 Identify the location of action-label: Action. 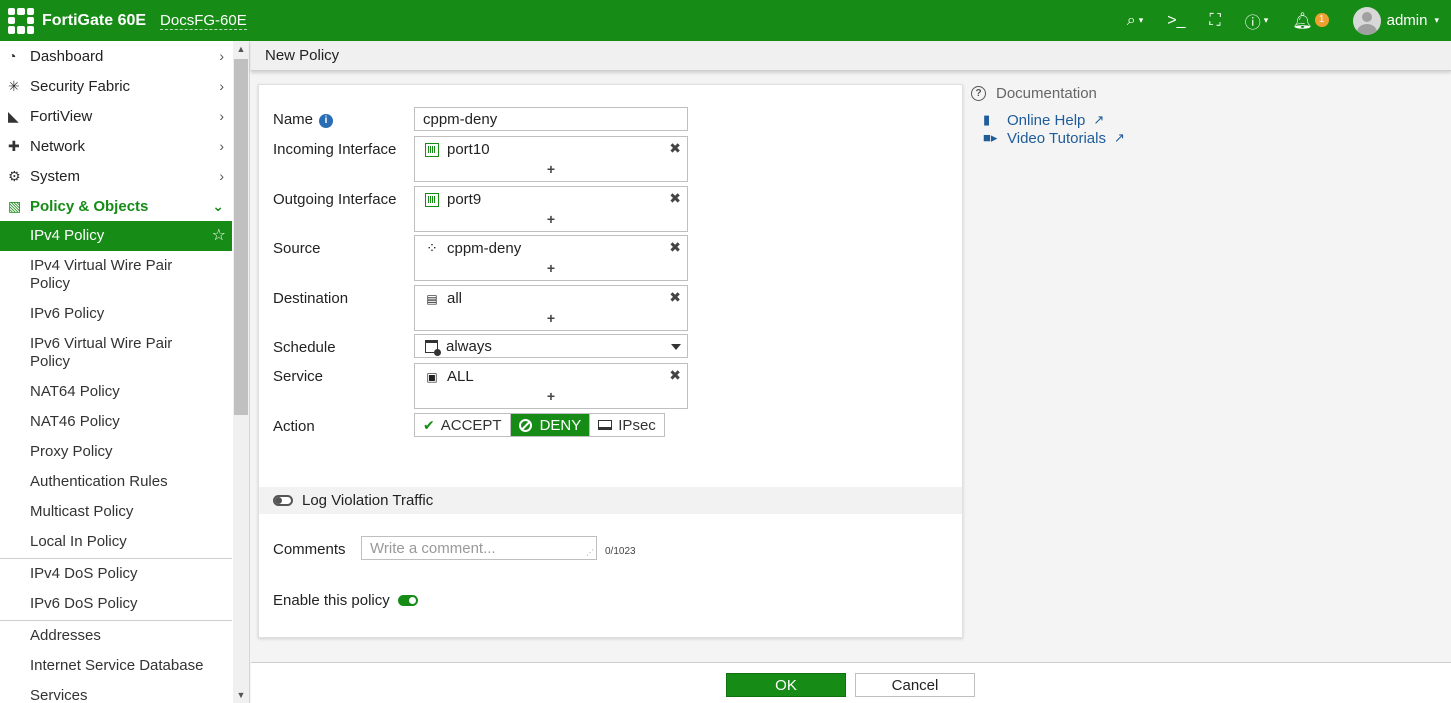
(294, 426).